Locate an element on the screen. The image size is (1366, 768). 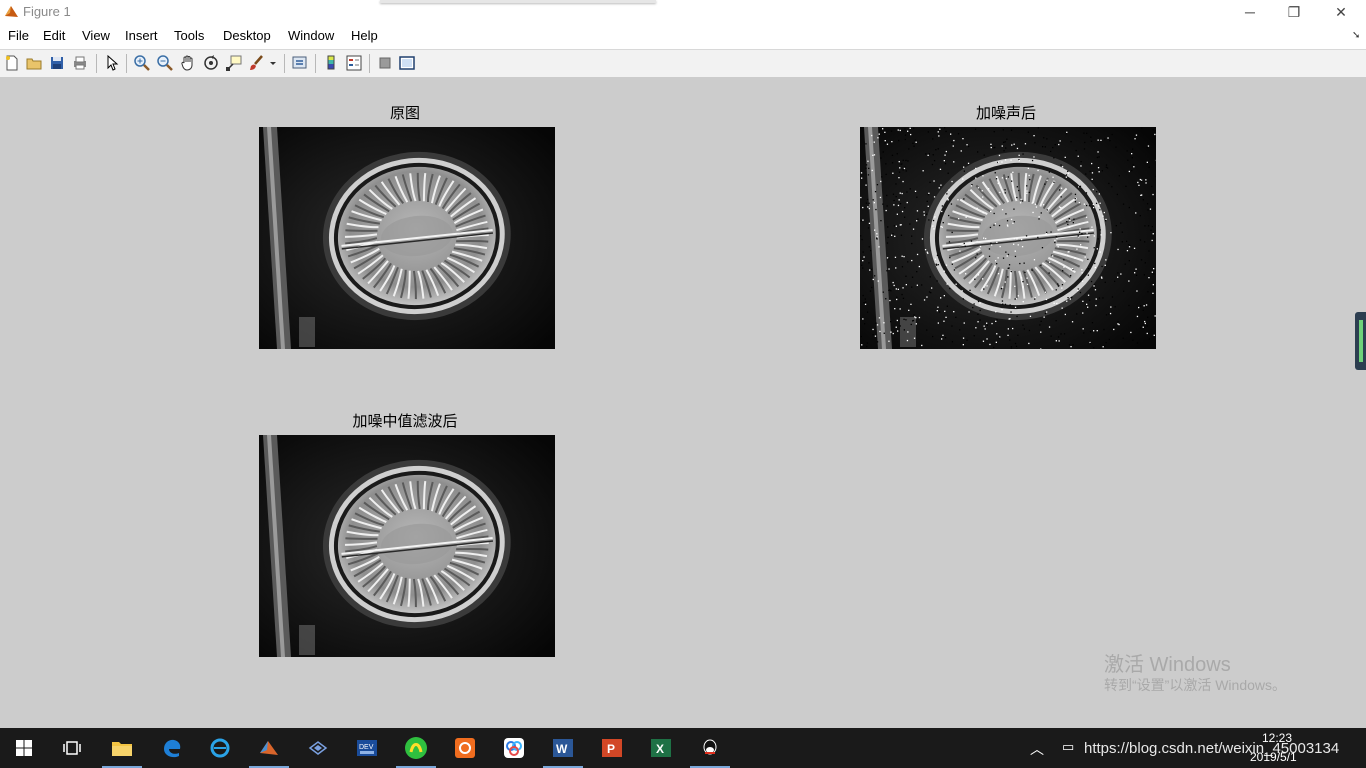
legend-icon is located at coordinates (354, 63).